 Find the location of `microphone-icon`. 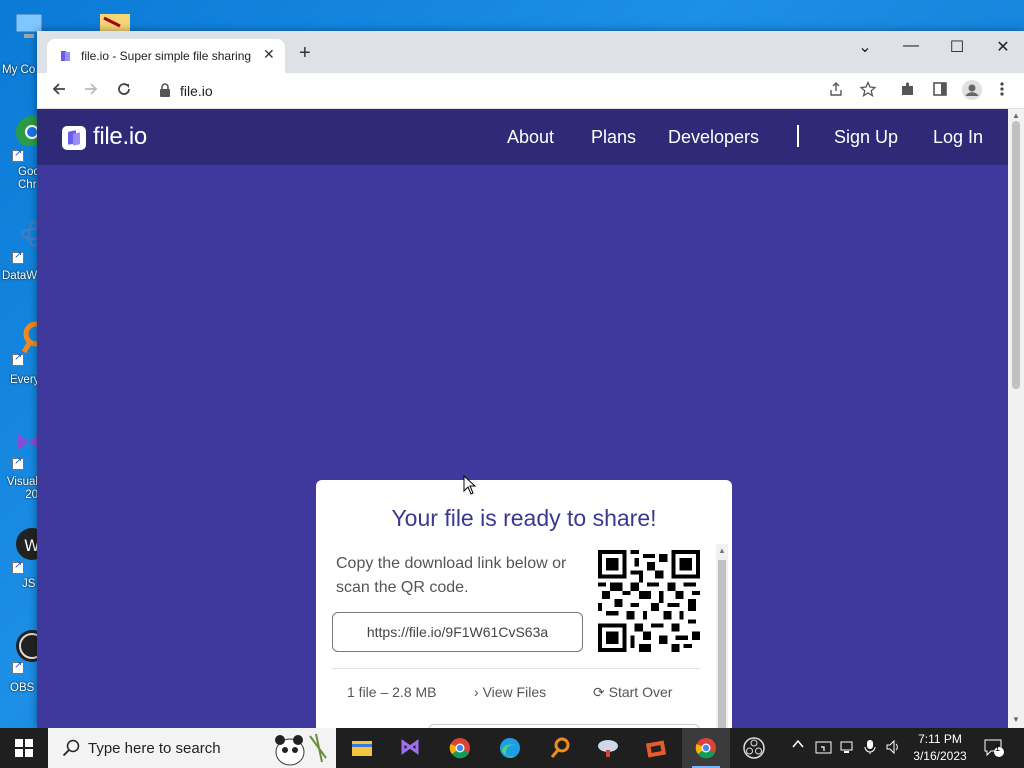

microphone-icon is located at coordinates (870, 747).